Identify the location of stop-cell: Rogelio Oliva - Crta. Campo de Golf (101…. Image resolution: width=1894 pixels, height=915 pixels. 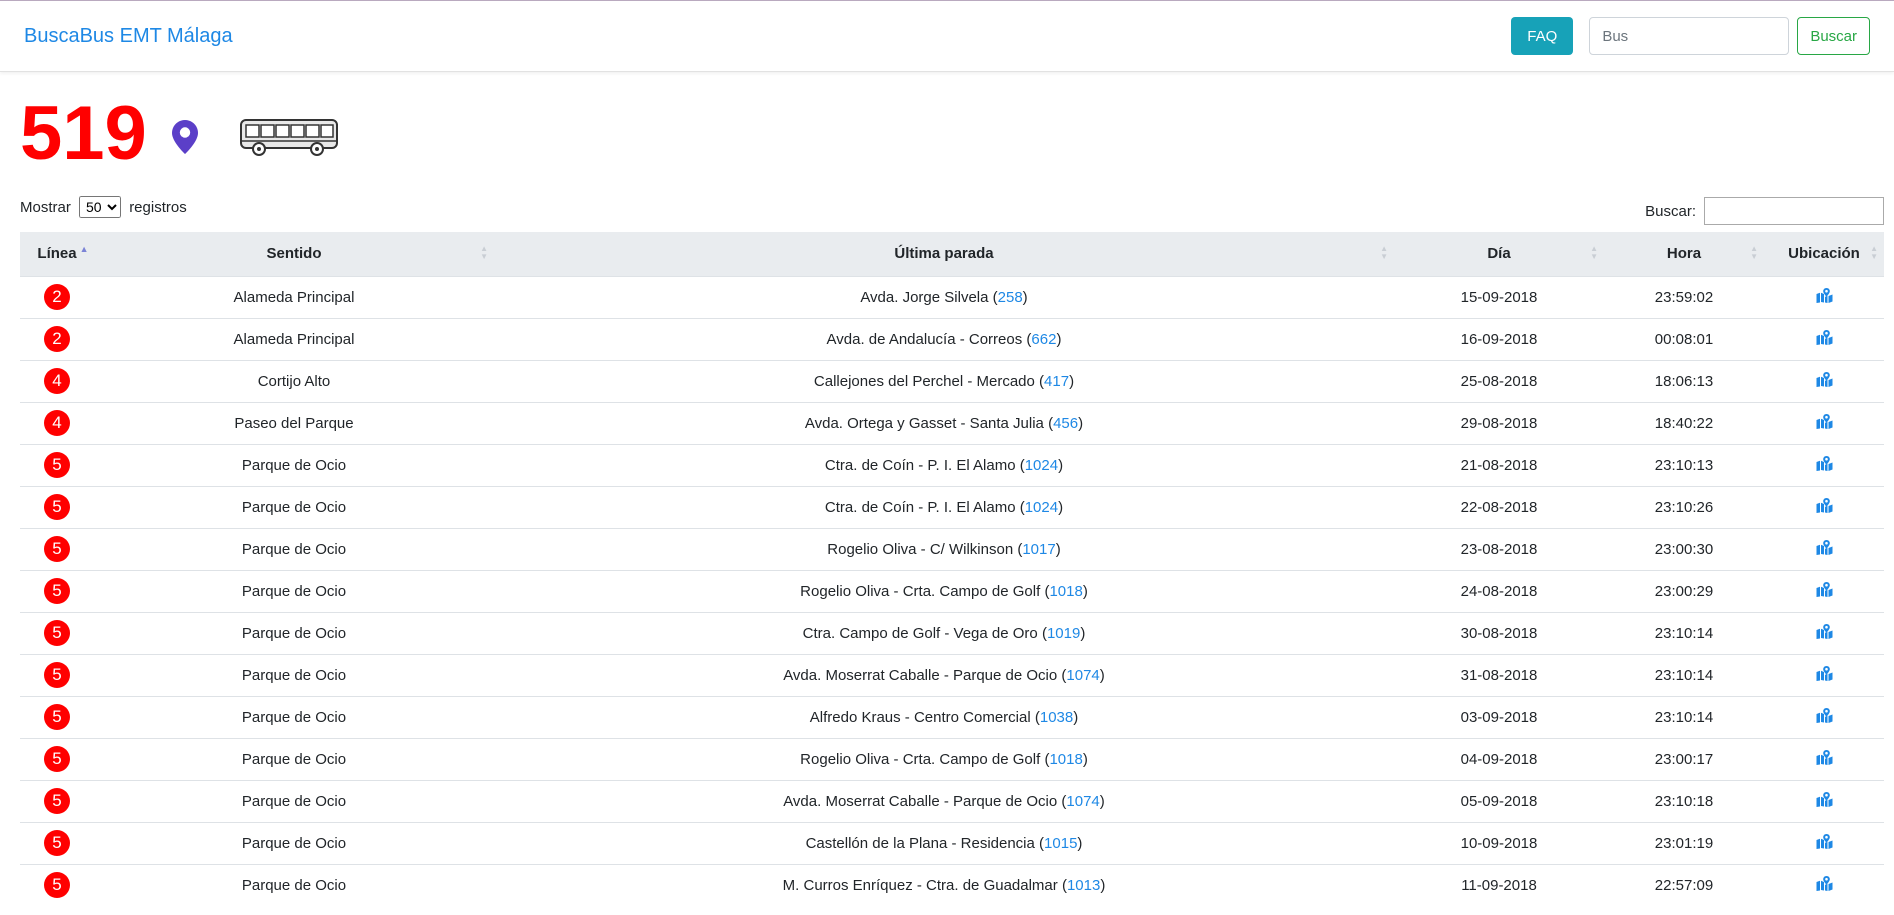
(944, 591).